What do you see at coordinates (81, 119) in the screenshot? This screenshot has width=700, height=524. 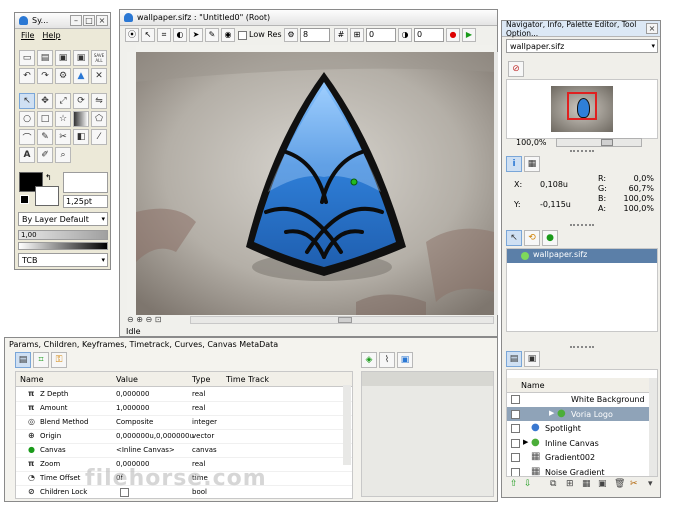 I see `gradient-tool-icon` at bounding box center [81, 119].